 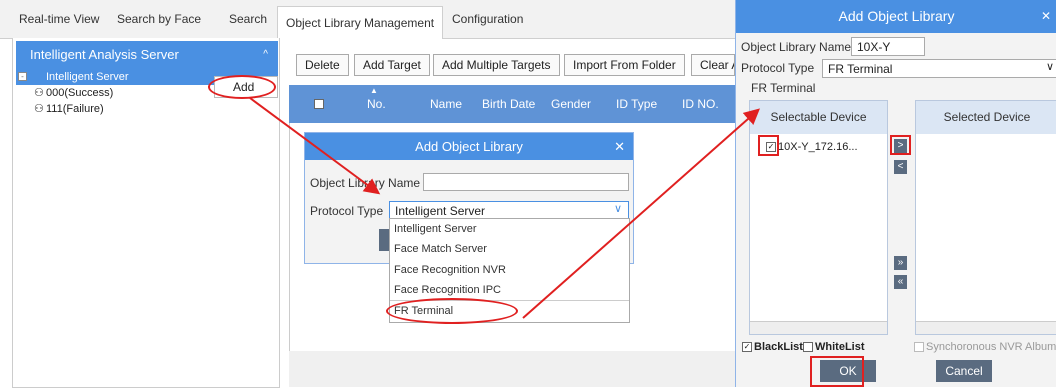 What do you see at coordinates (315, 146) in the screenshot?
I see `arrow-add-to-dialog` at bounding box center [315, 146].